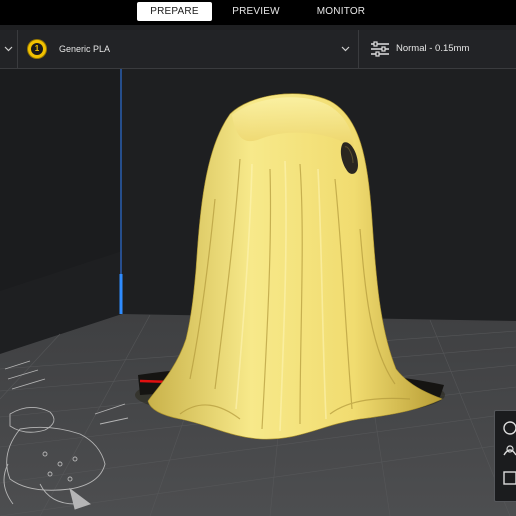 The width and height of the screenshot is (516, 516). I want to click on stage-bar: PREPARE PREVIEW MONITOR, so click(258, 12).